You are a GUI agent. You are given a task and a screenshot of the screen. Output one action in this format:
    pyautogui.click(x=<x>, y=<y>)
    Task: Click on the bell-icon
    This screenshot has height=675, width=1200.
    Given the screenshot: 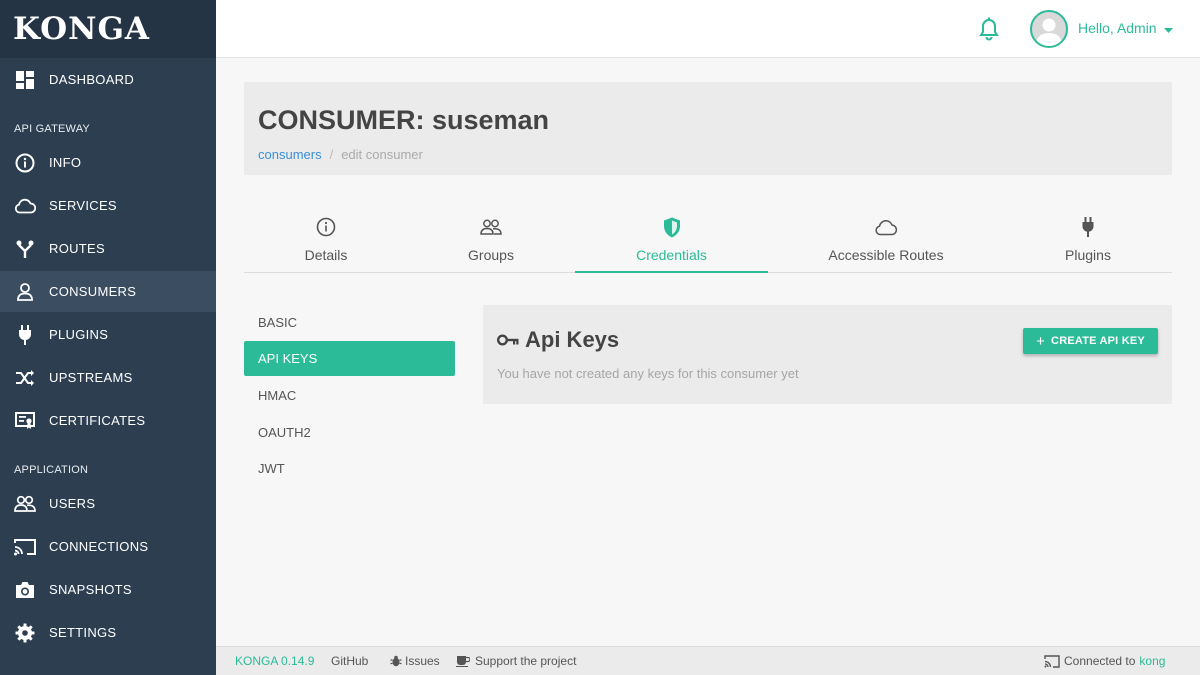 What is the action you would take?
    pyautogui.click(x=989, y=29)
    